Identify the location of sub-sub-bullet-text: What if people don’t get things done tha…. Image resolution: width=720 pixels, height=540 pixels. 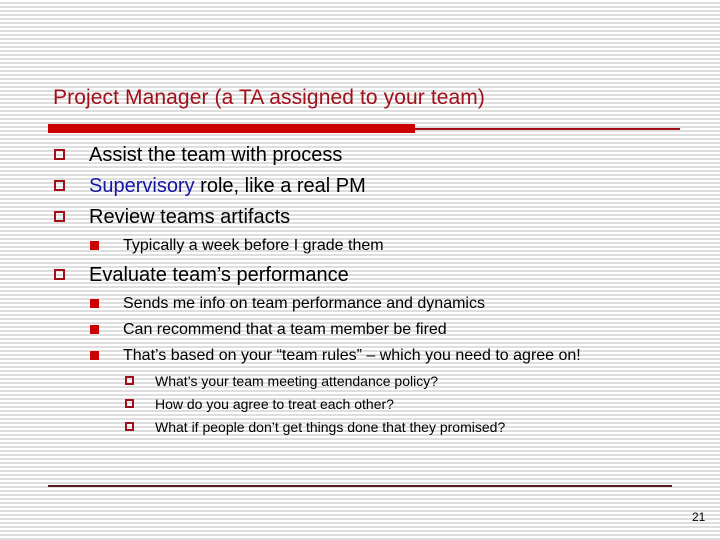
(330, 427).